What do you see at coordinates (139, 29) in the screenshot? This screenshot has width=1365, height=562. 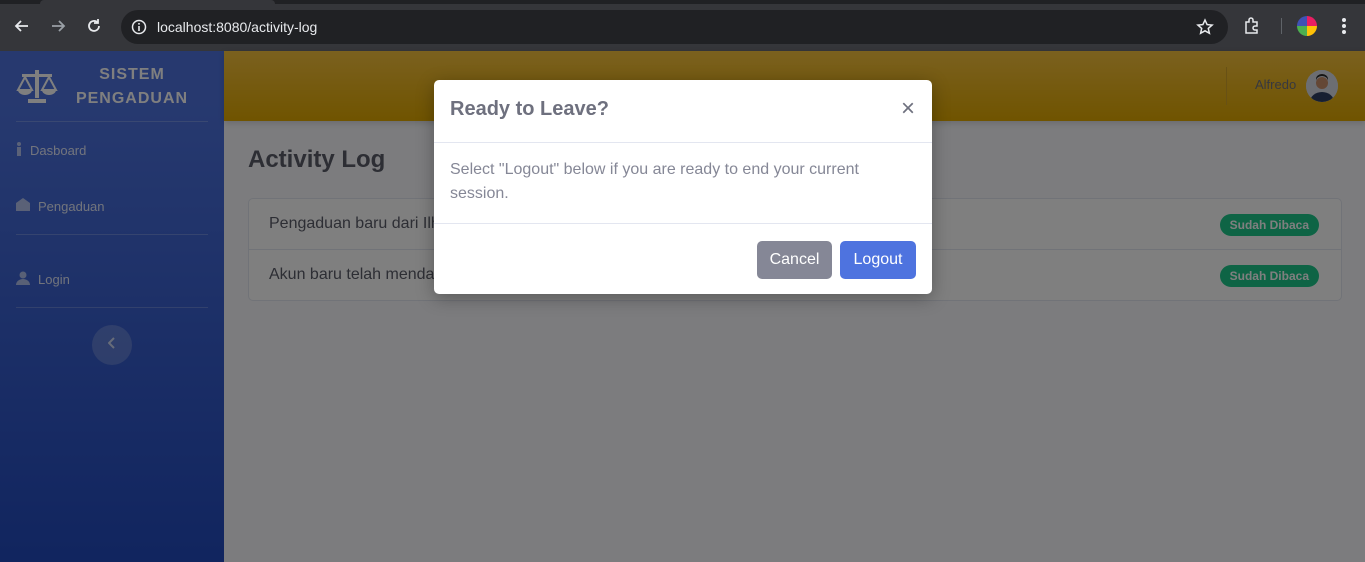 I see `site-info-icon` at bounding box center [139, 29].